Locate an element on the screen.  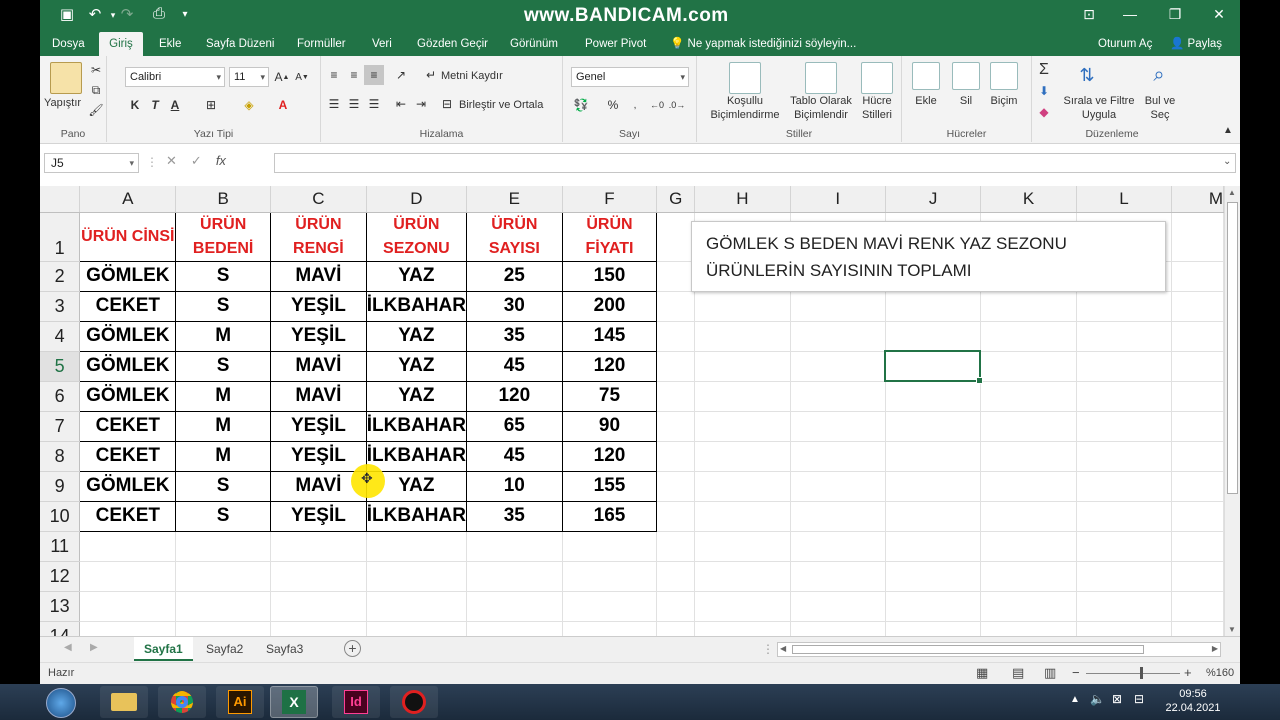
tab-home: Giriş is located at coordinates (121, 44).